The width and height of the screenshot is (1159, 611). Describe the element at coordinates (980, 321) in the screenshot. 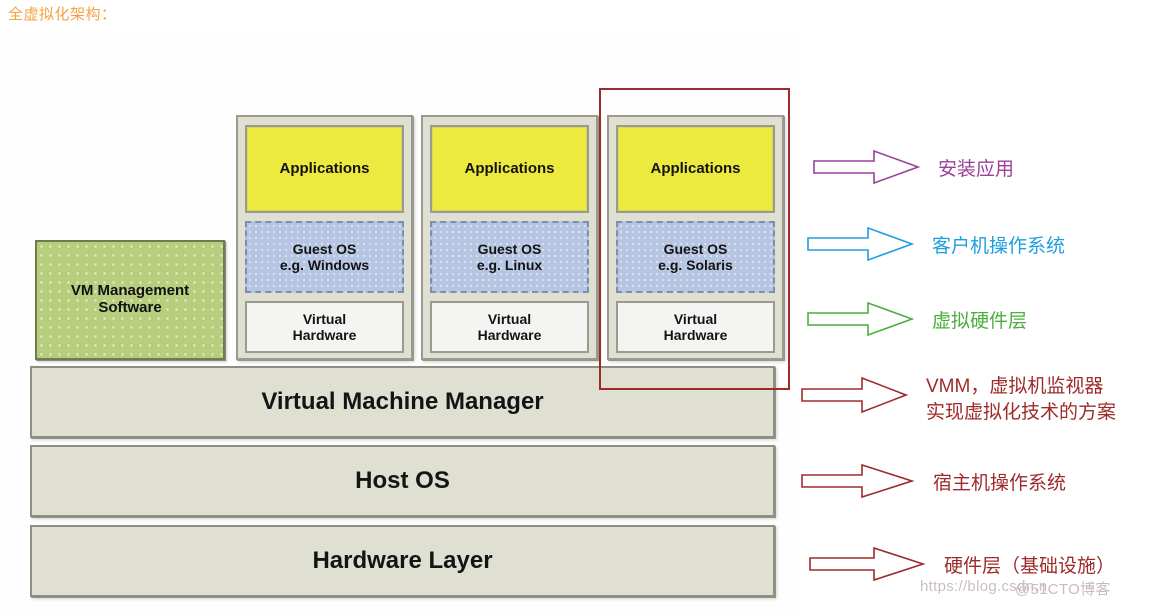

I see `annotation-label: 虚拟硬件层` at that location.